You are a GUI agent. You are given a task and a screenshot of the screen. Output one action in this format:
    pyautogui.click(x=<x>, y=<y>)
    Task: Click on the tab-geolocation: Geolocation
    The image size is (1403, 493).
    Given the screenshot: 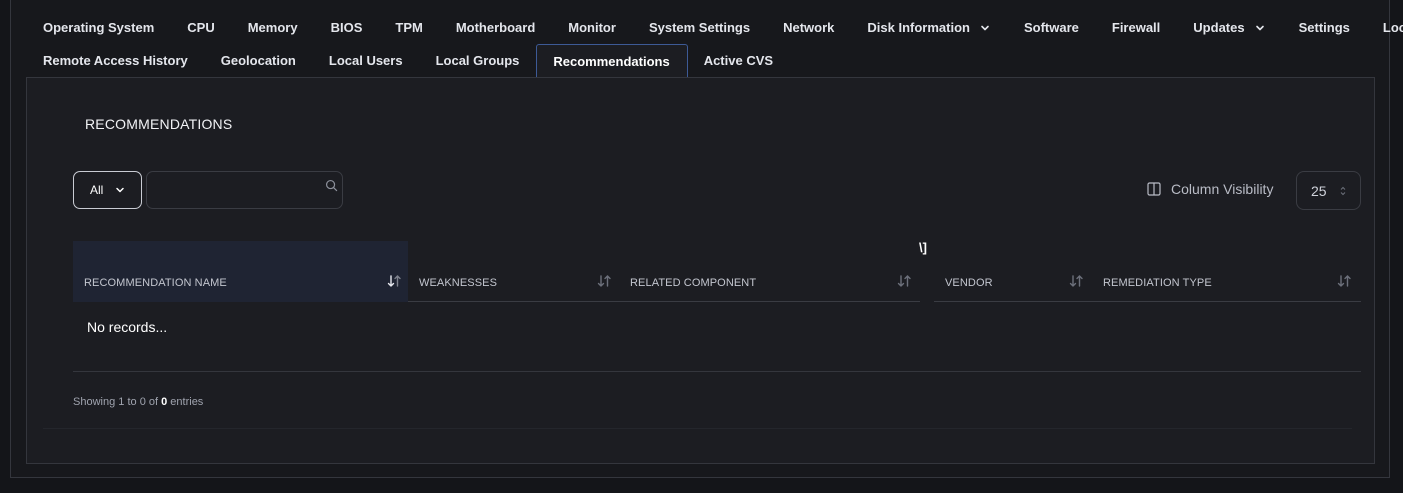 What is the action you would take?
    pyautogui.click(x=259, y=61)
    